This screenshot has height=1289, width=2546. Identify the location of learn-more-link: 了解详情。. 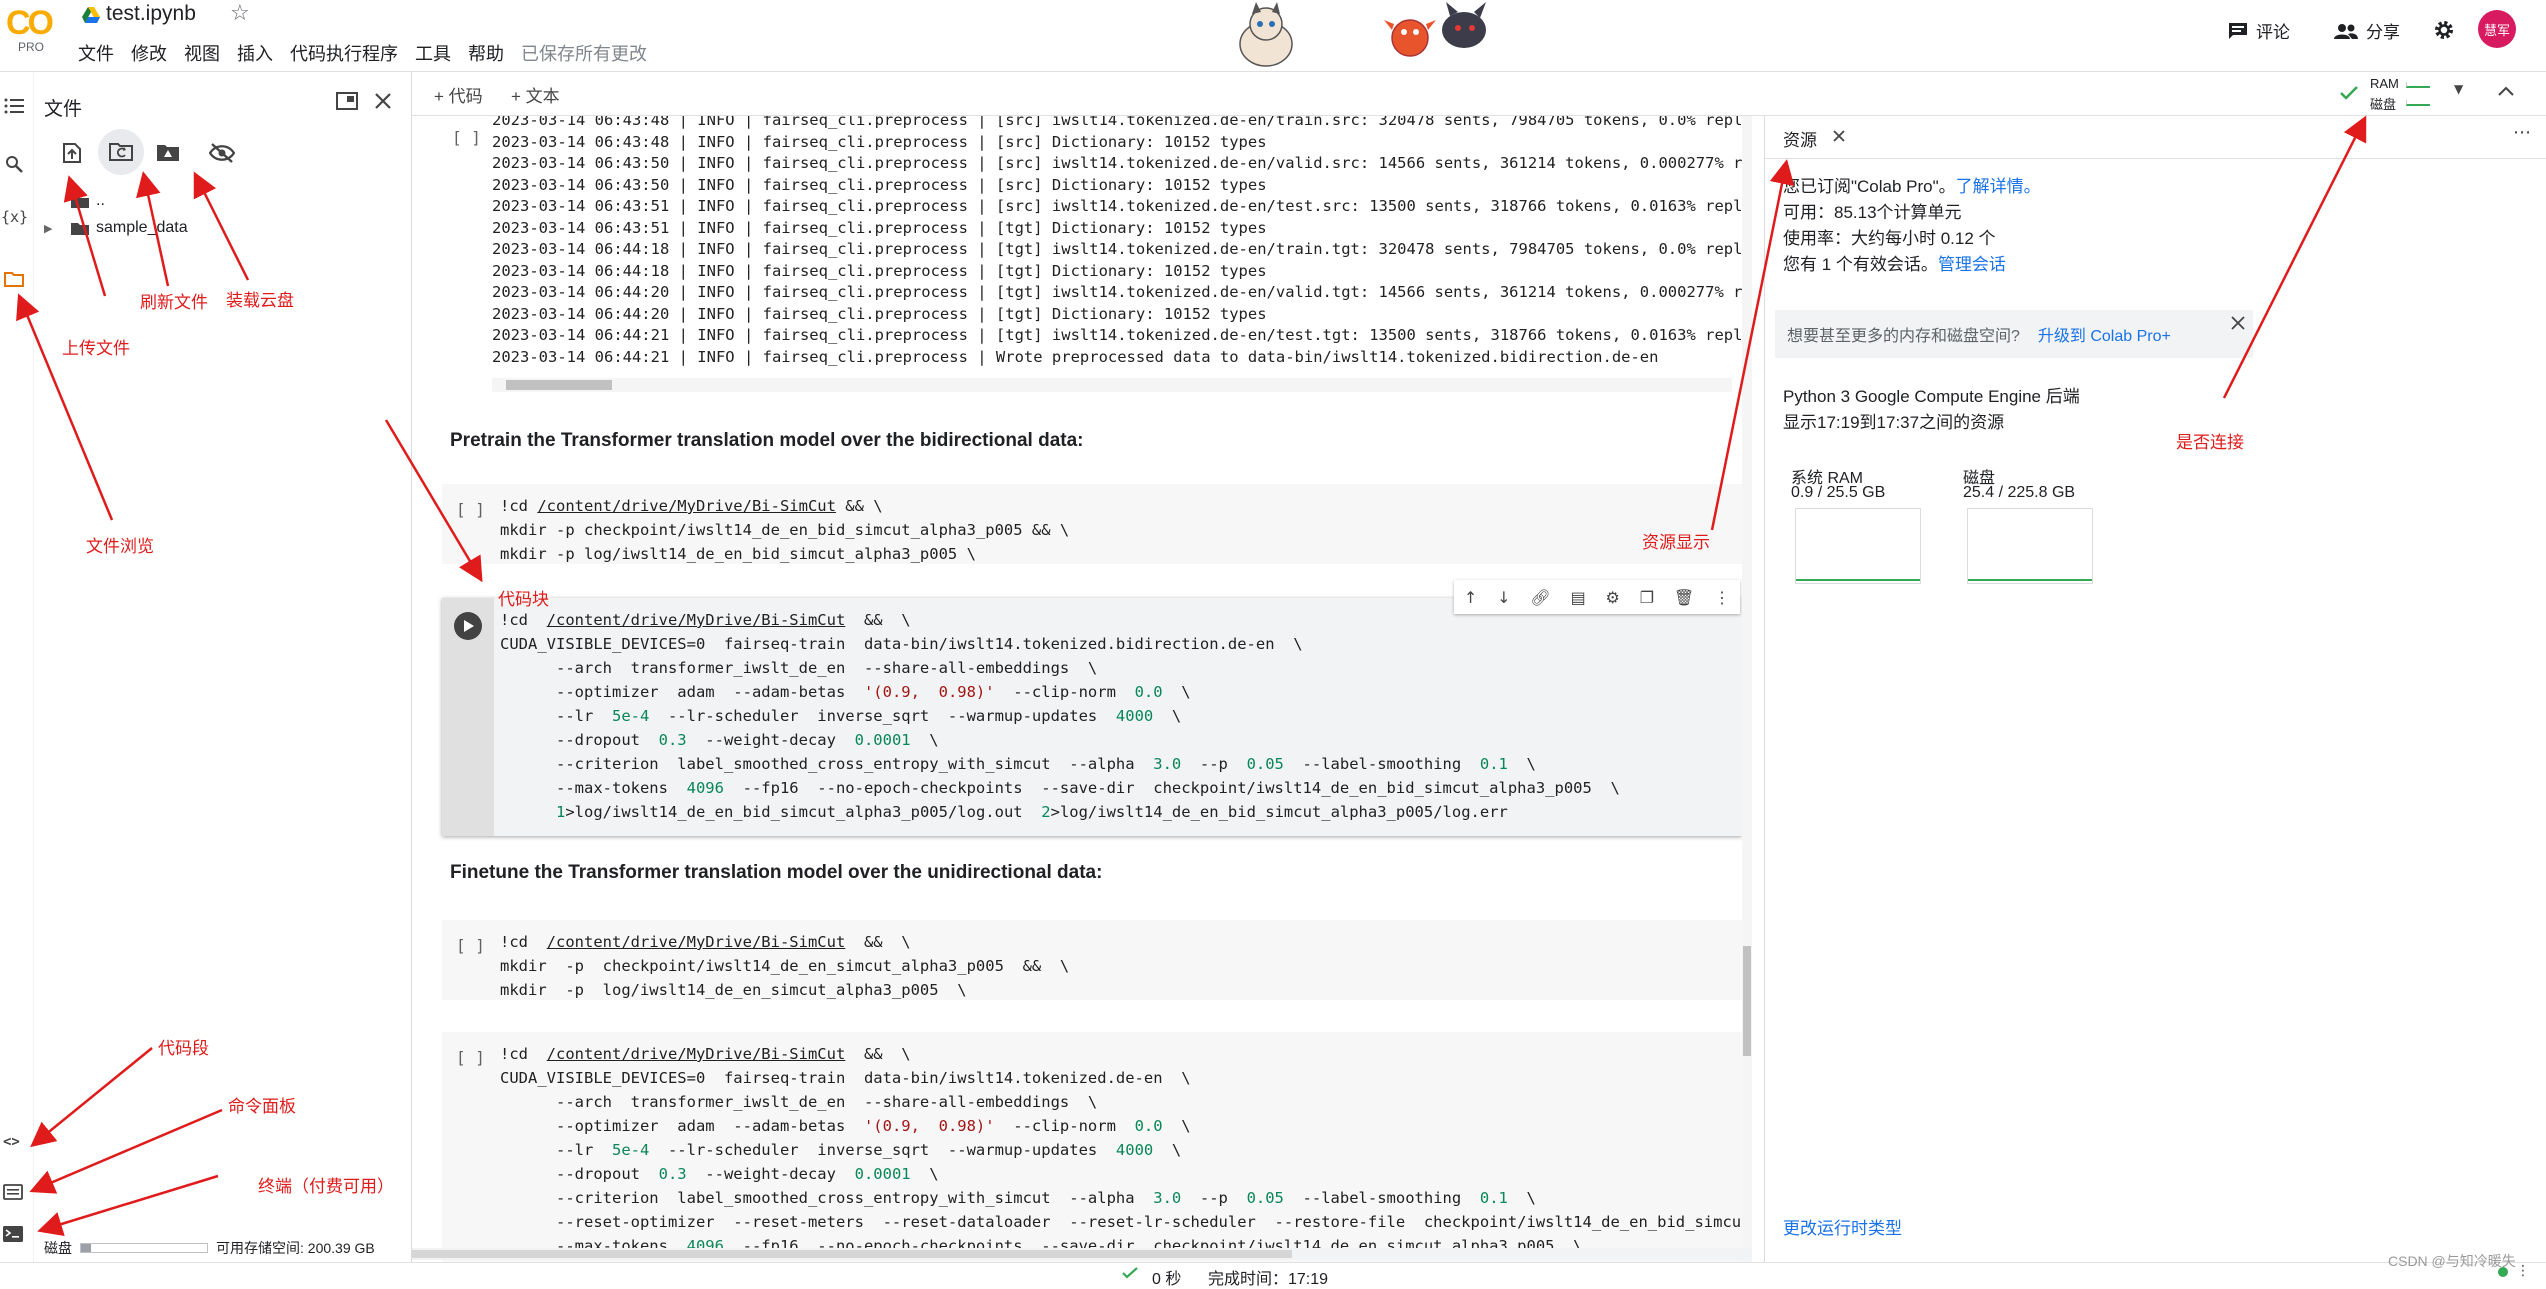
(1998, 186).